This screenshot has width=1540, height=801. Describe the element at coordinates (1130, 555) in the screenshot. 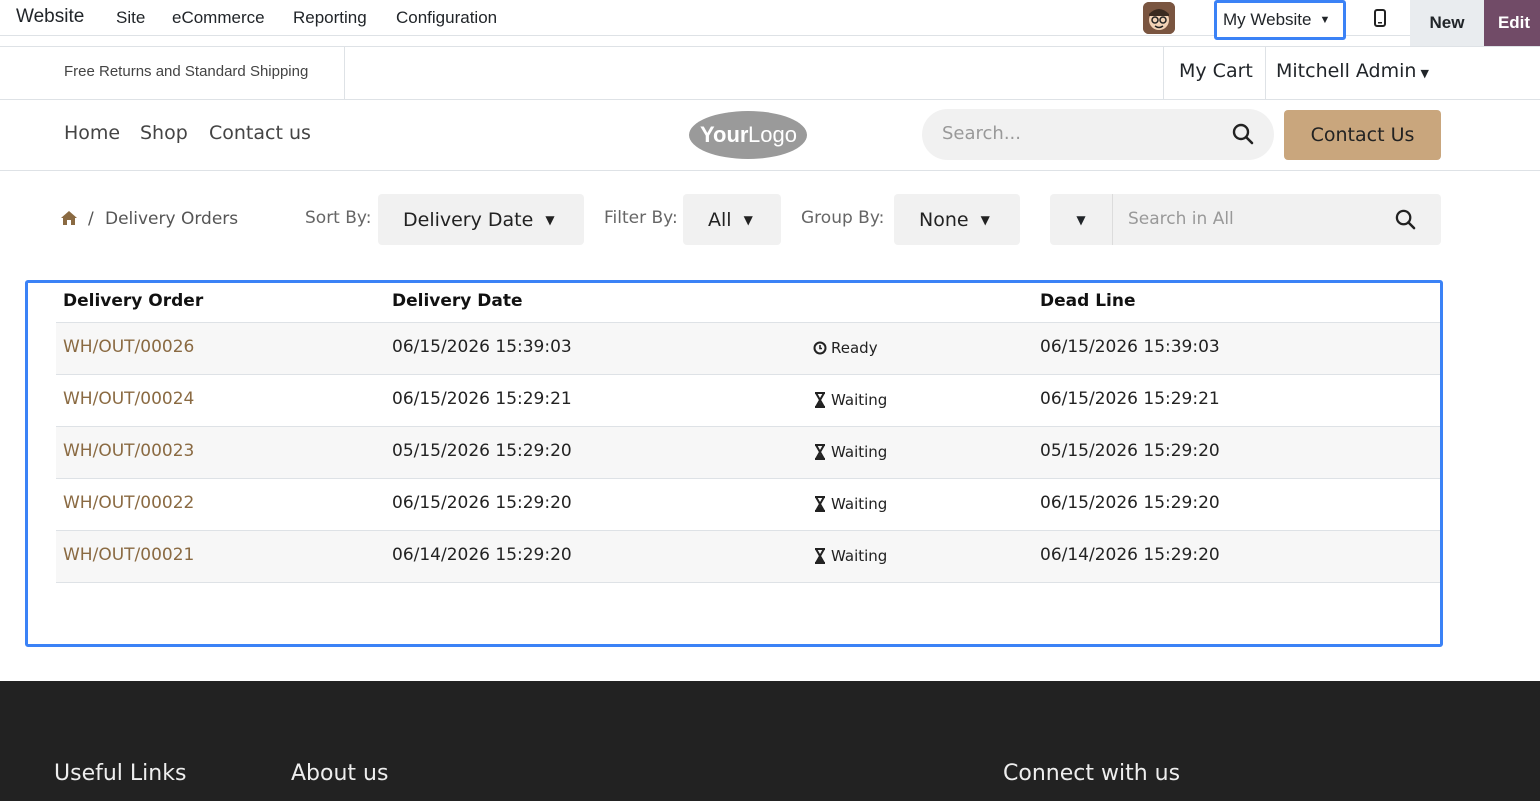

I see `deadline: 06/14/2026 15:29:20` at that location.